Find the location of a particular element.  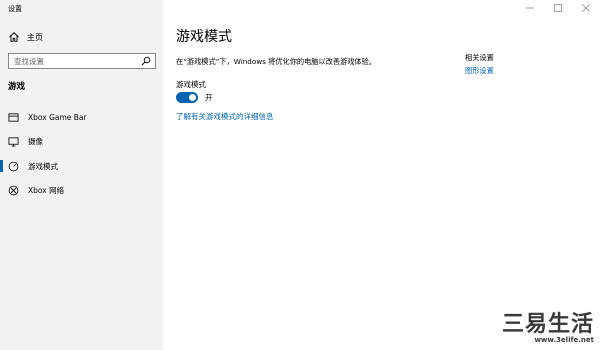

game-mode-toggle is located at coordinates (187, 97).